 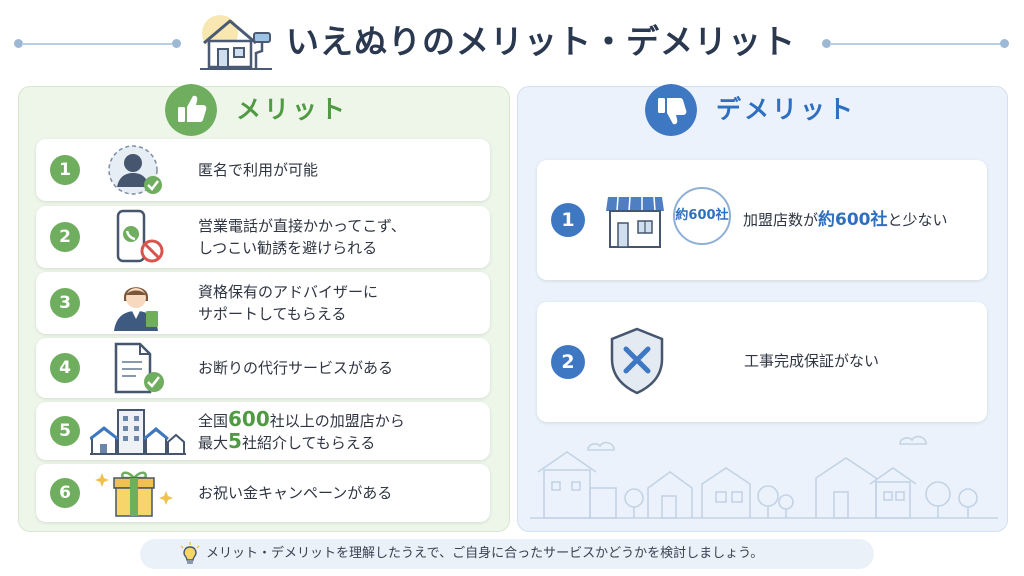 I want to click on merit-number-3: 3, so click(x=65, y=303).